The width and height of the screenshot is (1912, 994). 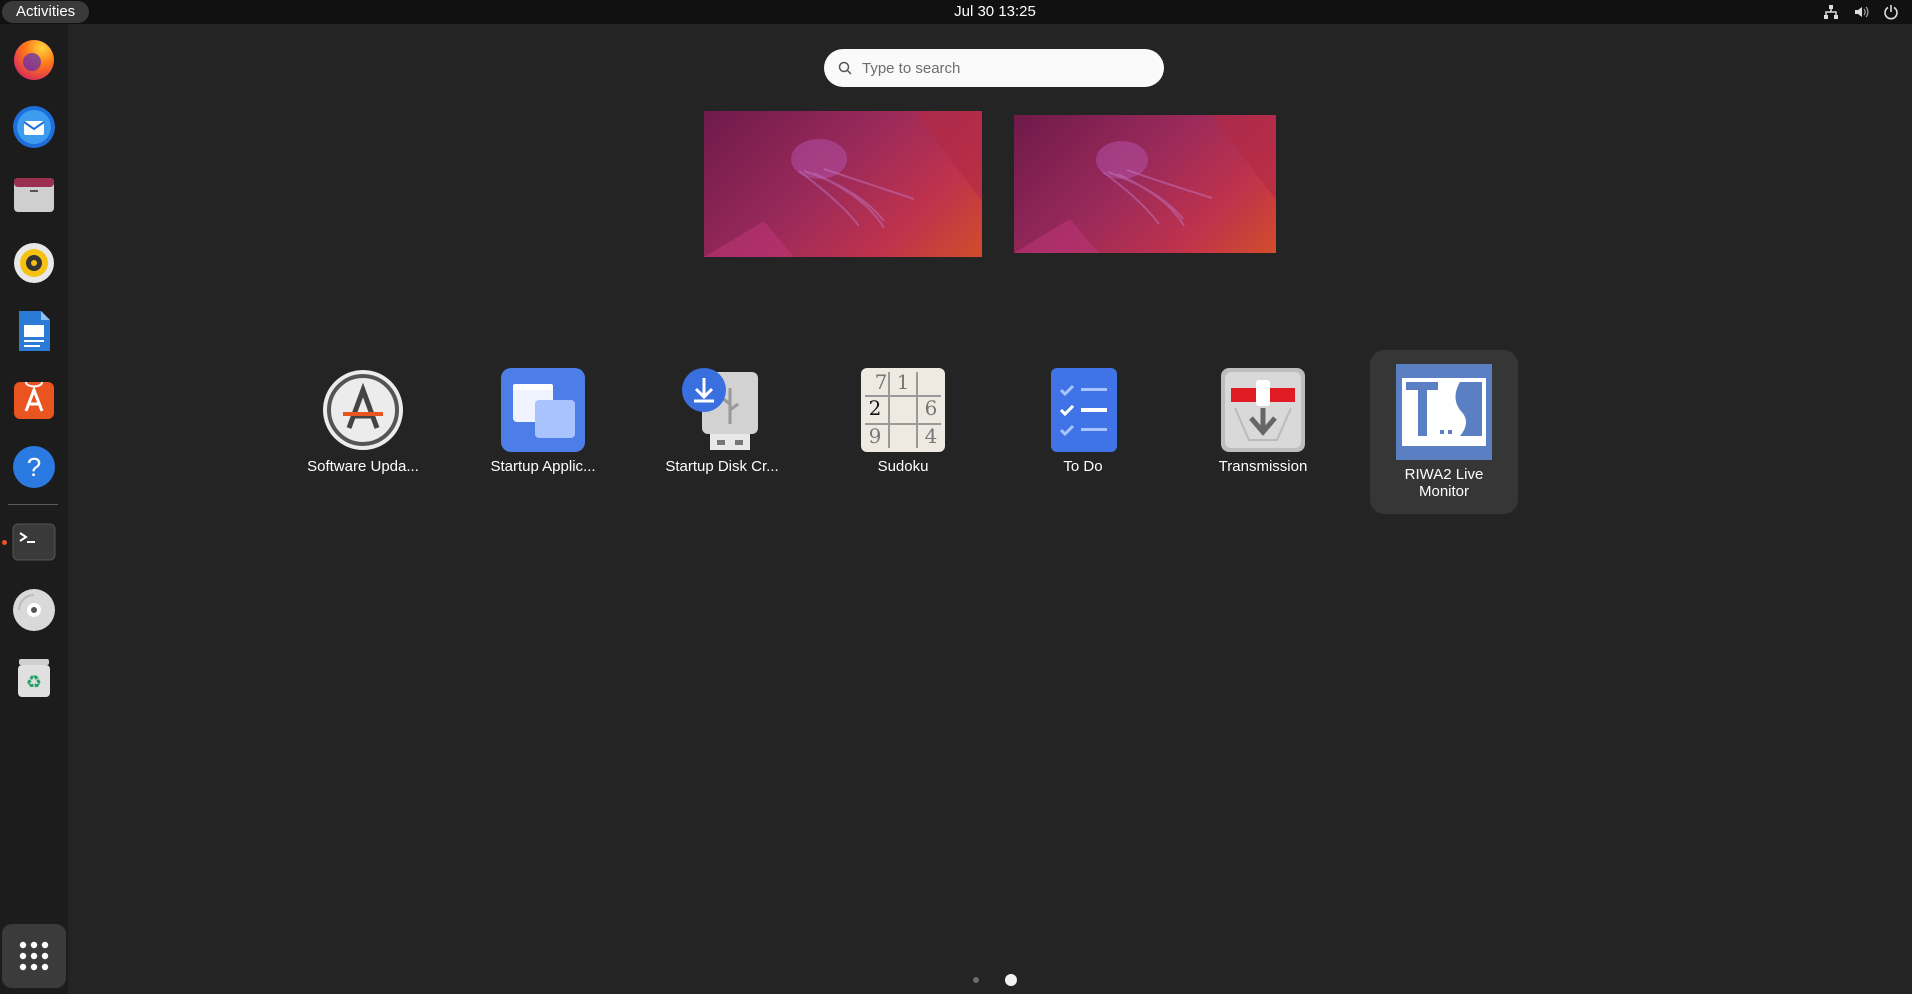 I want to click on show-apps-button, so click(x=34, y=956).